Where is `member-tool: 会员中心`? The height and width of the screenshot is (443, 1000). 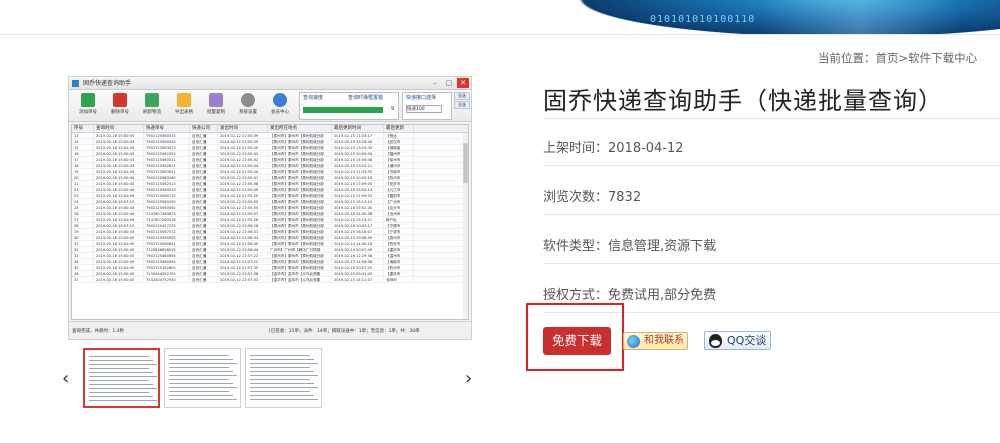
member-tool: 会员中心 is located at coordinates (280, 106).